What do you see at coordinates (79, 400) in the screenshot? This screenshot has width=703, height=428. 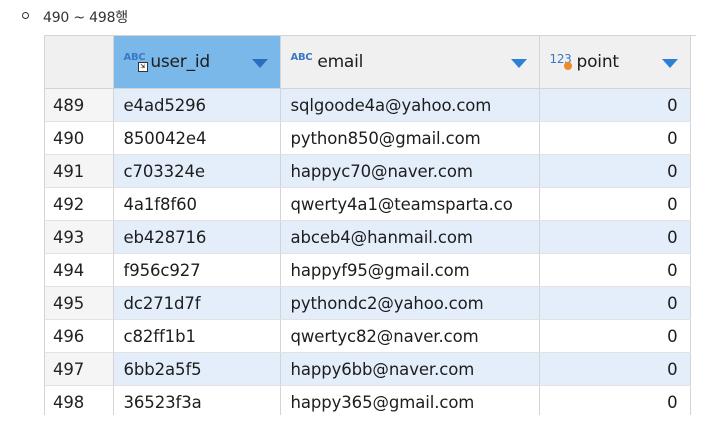 I see `row-number-cell: 498` at bounding box center [79, 400].